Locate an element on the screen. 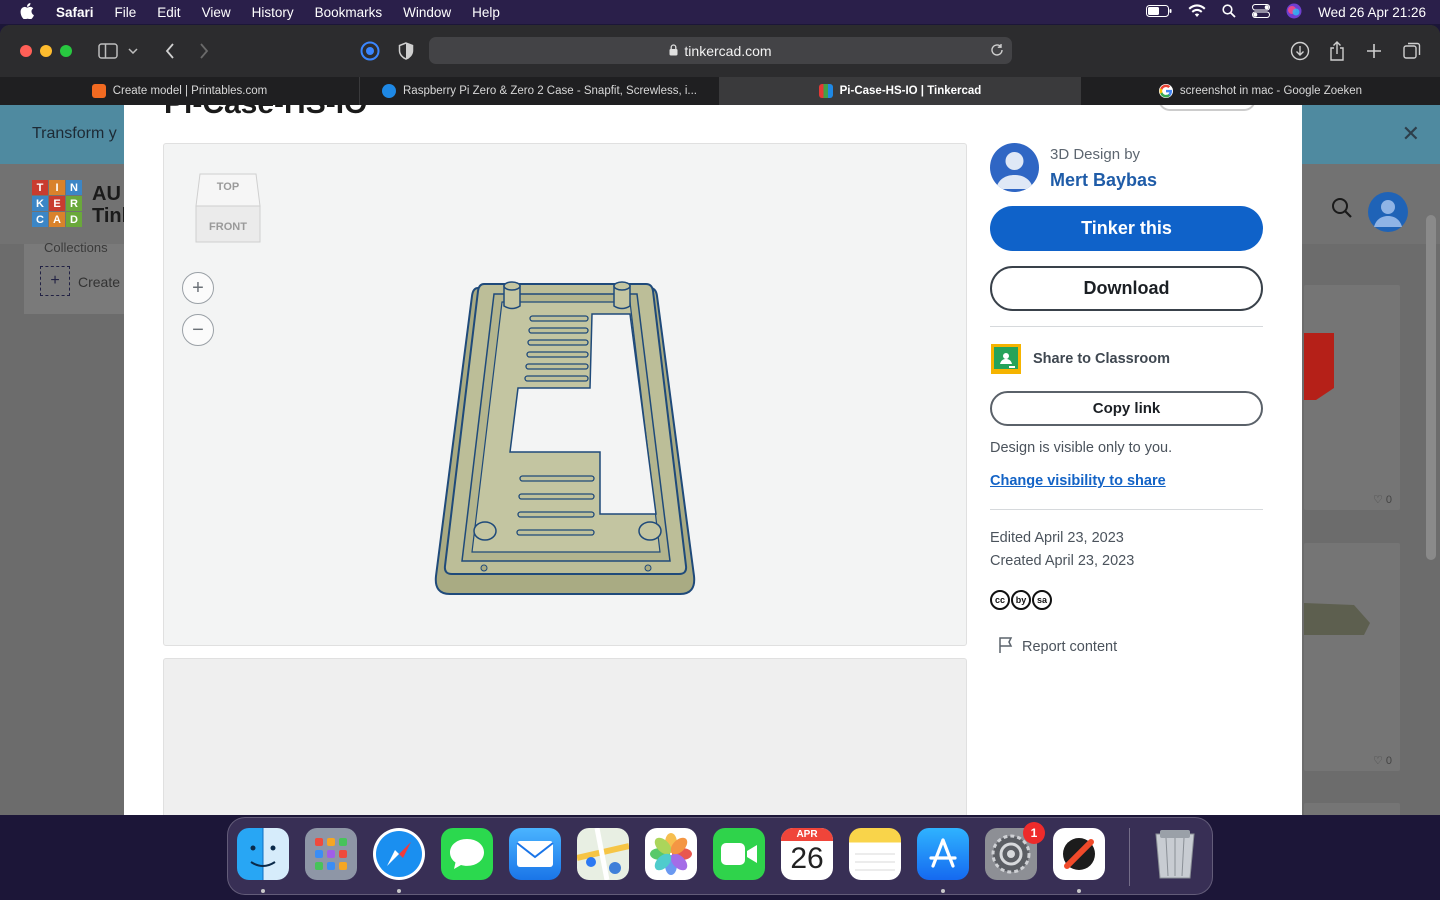  view-cube: TOP FRONT is located at coordinates (228, 208).